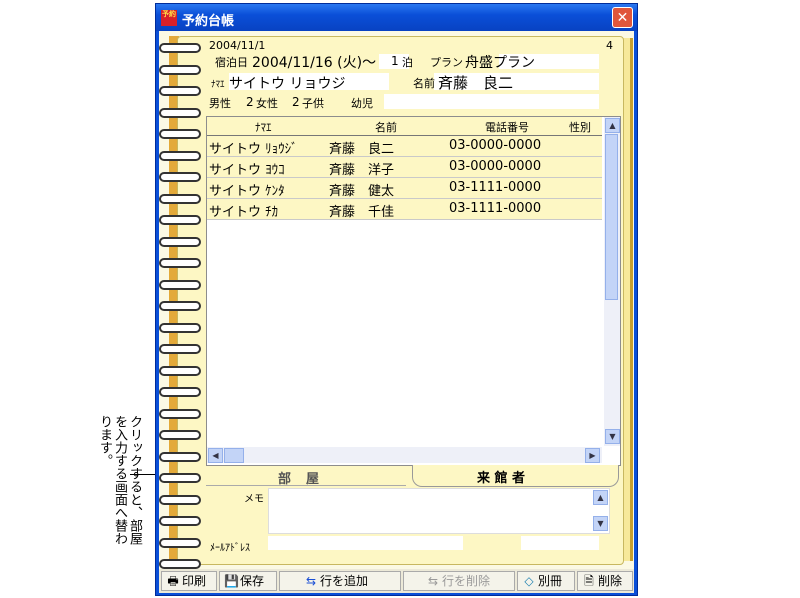 This screenshot has width=800, height=598. What do you see at coordinates (404, 455) in the screenshot?
I see `horizontal-scrollbar: ◀ ▶` at bounding box center [404, 455].